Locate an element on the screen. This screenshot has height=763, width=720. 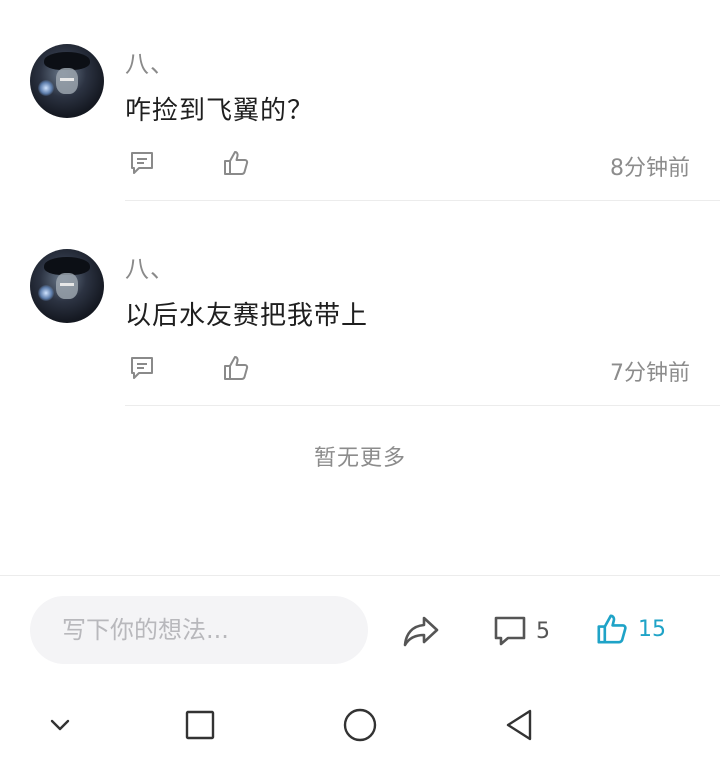
comment-actions: 7分钟前 is located at coordinates (407, 369).